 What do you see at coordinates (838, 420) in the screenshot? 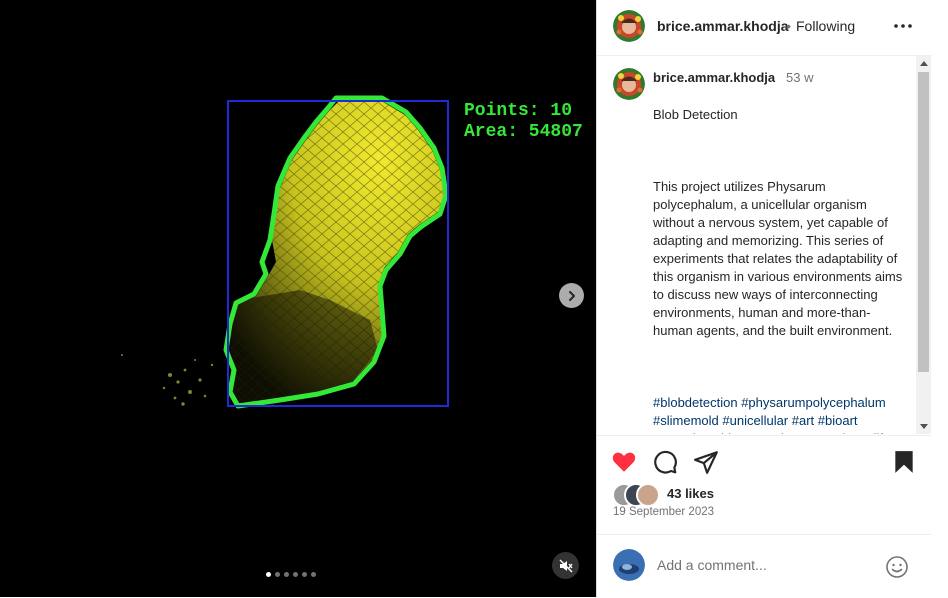
I see `hashtag-link: #bioart` at bounding box center [838, 420].